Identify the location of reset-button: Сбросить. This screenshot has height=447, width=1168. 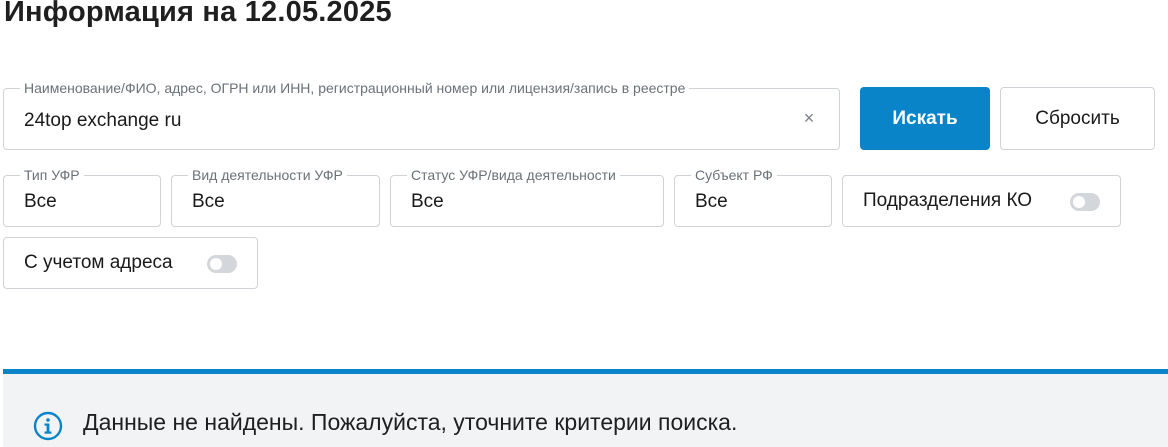
(1077, 118).